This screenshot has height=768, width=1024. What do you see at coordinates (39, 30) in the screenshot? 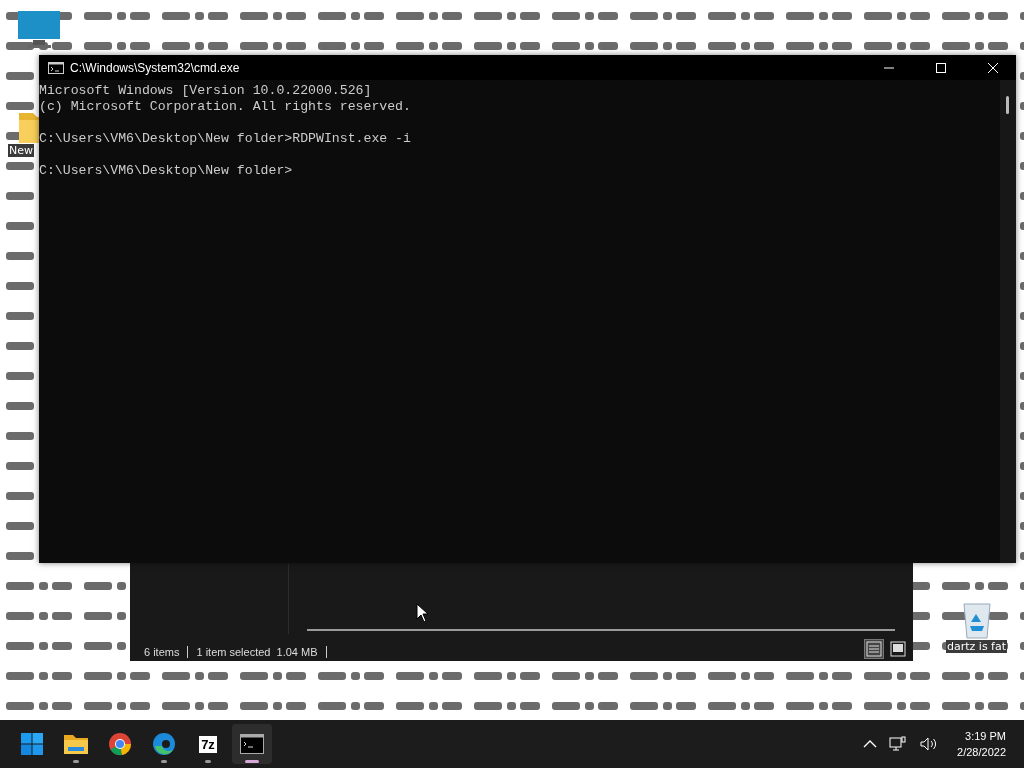
I see `monitor-icon` at bounding box center [39, 30].